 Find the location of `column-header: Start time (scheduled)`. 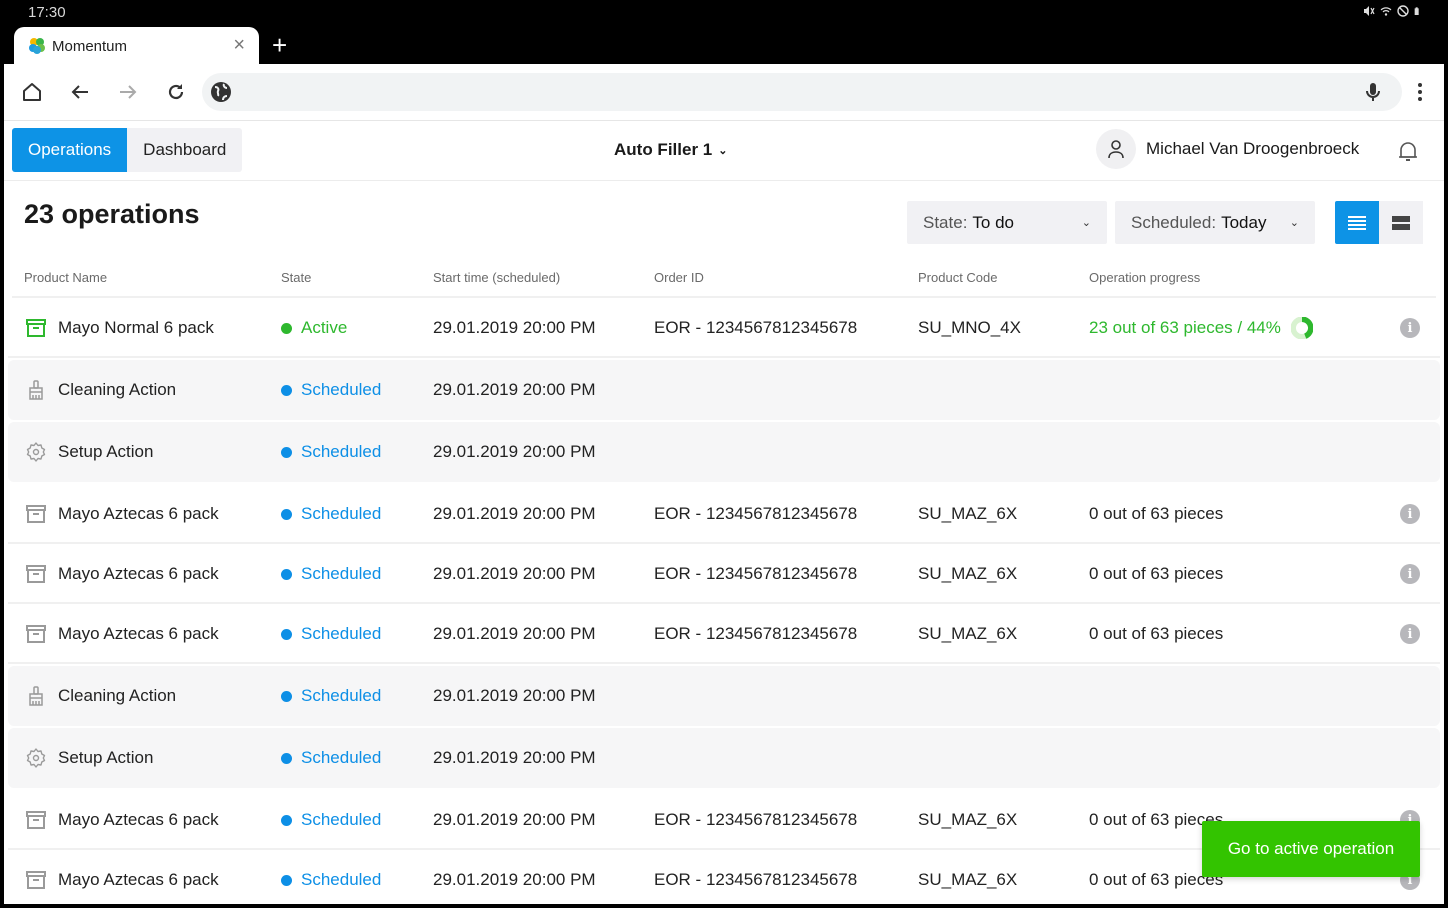

column-header: Start time (scheduled) is located at coordinates (496, 277).